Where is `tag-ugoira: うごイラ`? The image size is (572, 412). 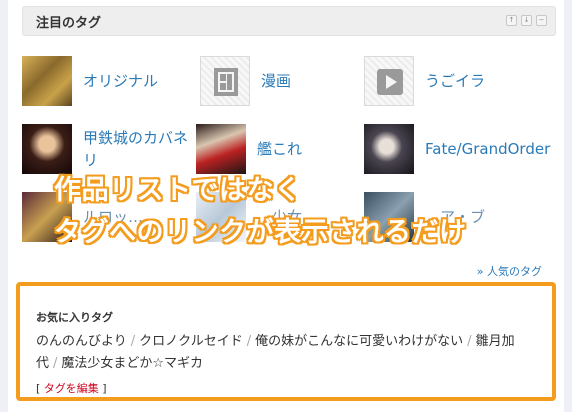
tag-ugoira: うごイラ is located at coordinates (424, 81).